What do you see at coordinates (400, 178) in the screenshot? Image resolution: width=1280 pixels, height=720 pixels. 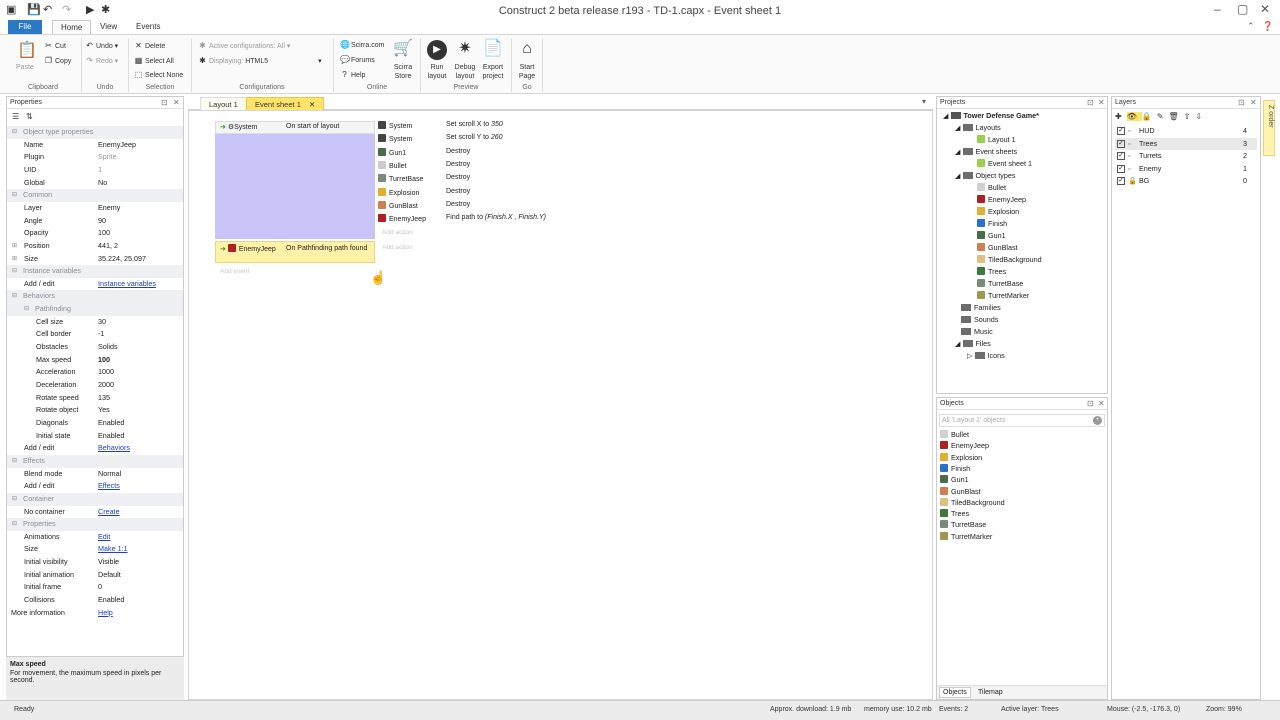 I see `action-object: TurretBase` at bounding box center [400, 178].